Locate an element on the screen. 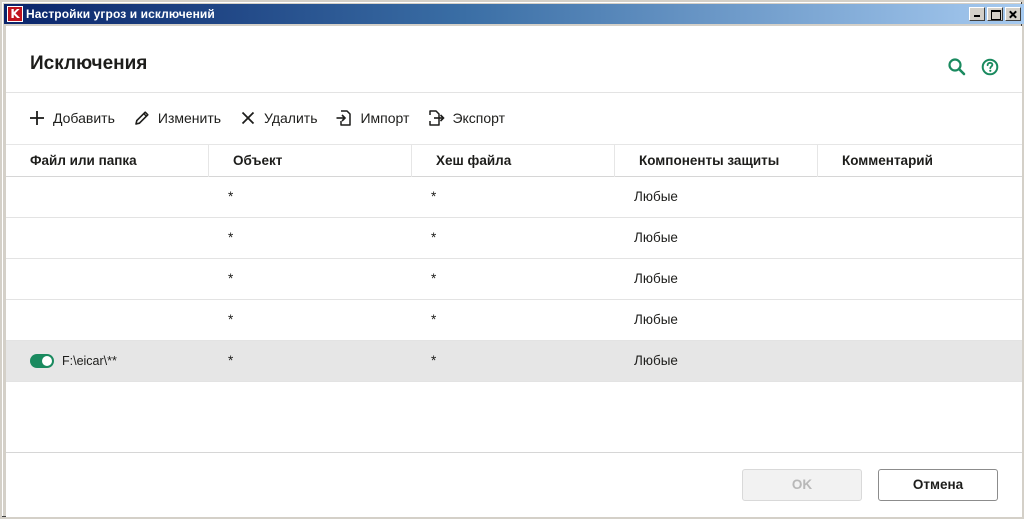  close-button is located at coordinates (1013, 14).